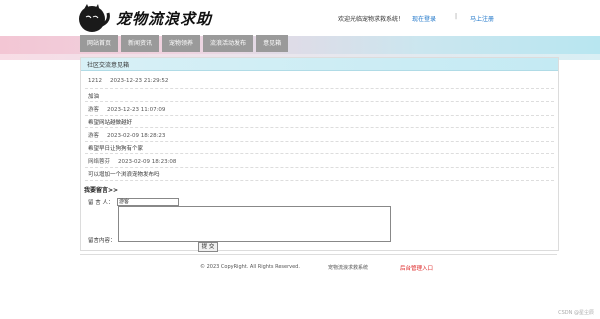 This screenshot has height=319, width=600. What do you see at coordinates (181, 43) in the screenshot?
I see `nav-item-adoption: 宠物领养` at bounding box center [181, 43].